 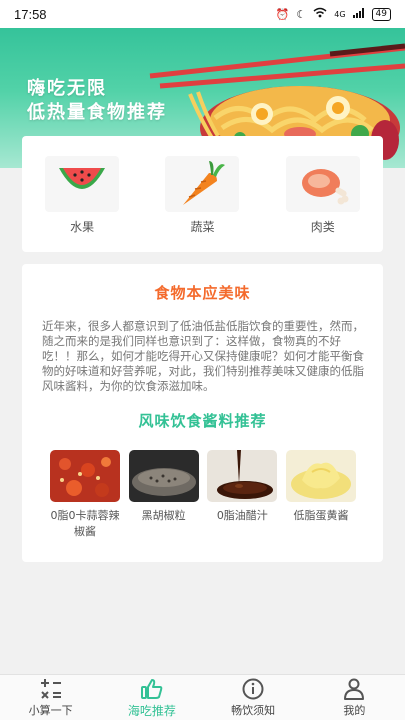 What do you see at coordinates (202, 421) in the screenshot?
I see `sauce-section-title: 风味饮食酱料推荐` at bounding box center [202, 421].